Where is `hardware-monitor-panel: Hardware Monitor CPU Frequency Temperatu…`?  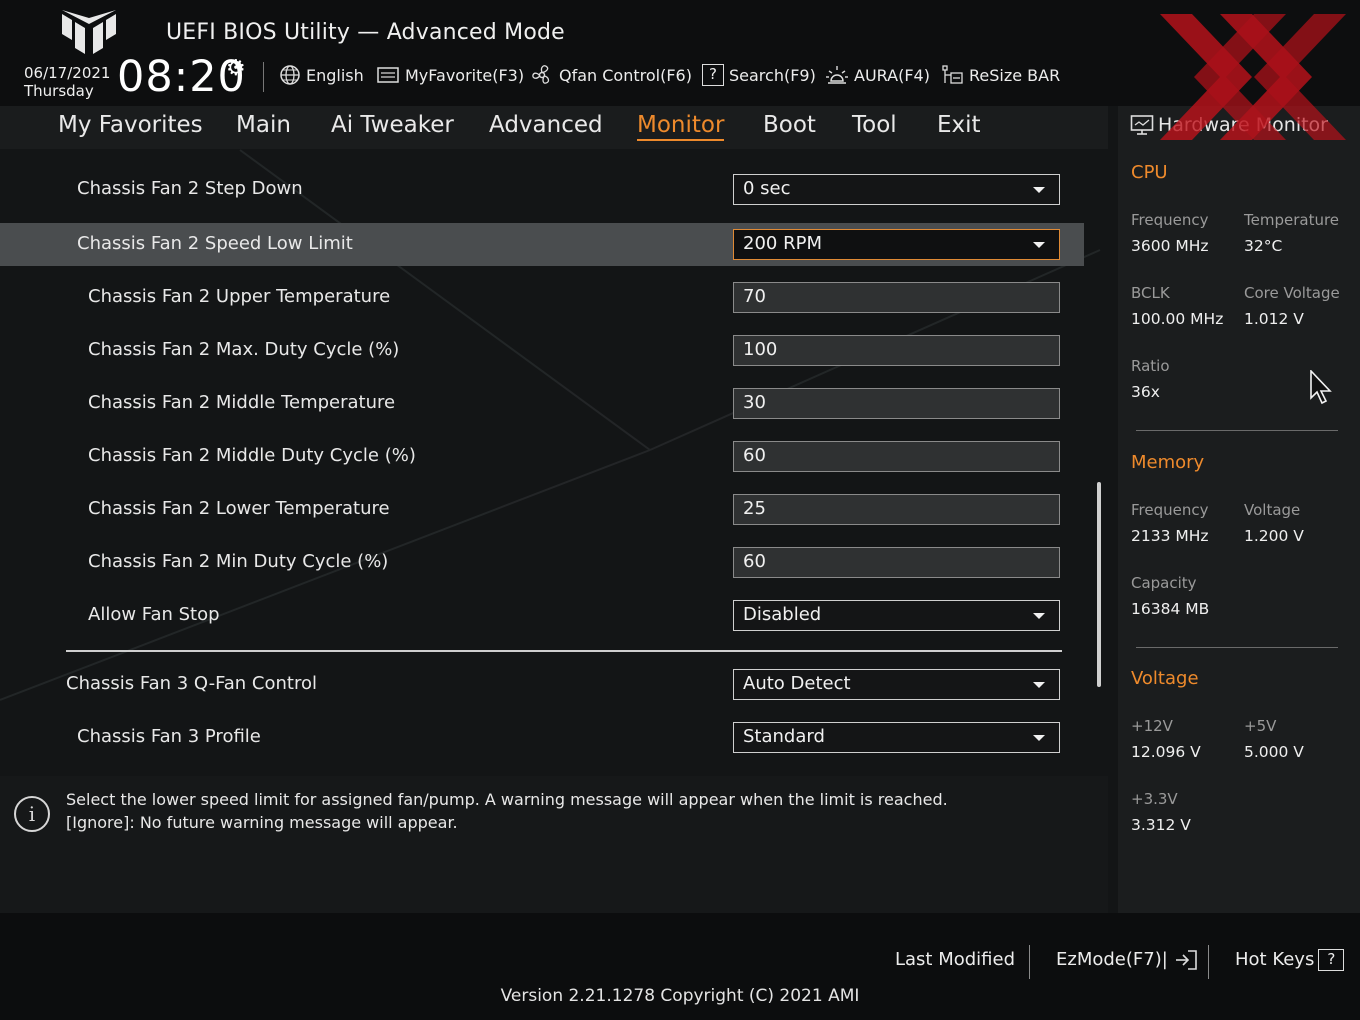
hardware-monitor-panel: Hardware Monitor CPU Frequency Temperatu… is located at coordinates (1239, 509).